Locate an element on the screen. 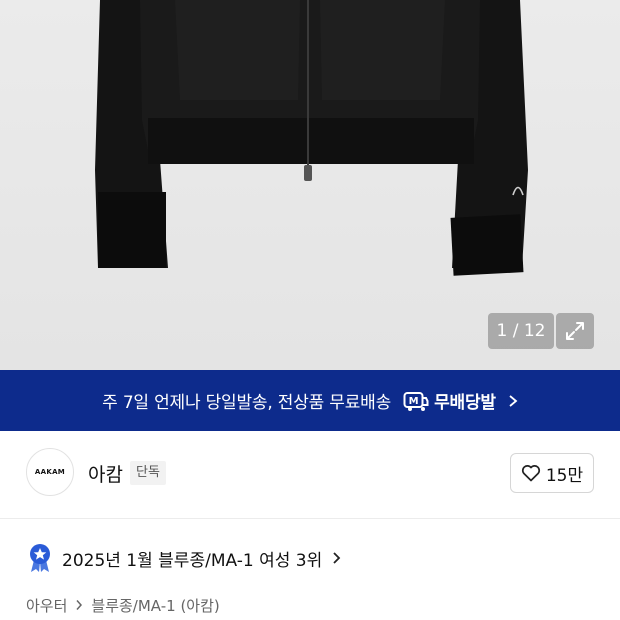 Image resolution: width=620 pixels, height=620 pixels. breadcrumb-category: 블루종/MA-1 (아캄) is located at coordinates (155, 605).